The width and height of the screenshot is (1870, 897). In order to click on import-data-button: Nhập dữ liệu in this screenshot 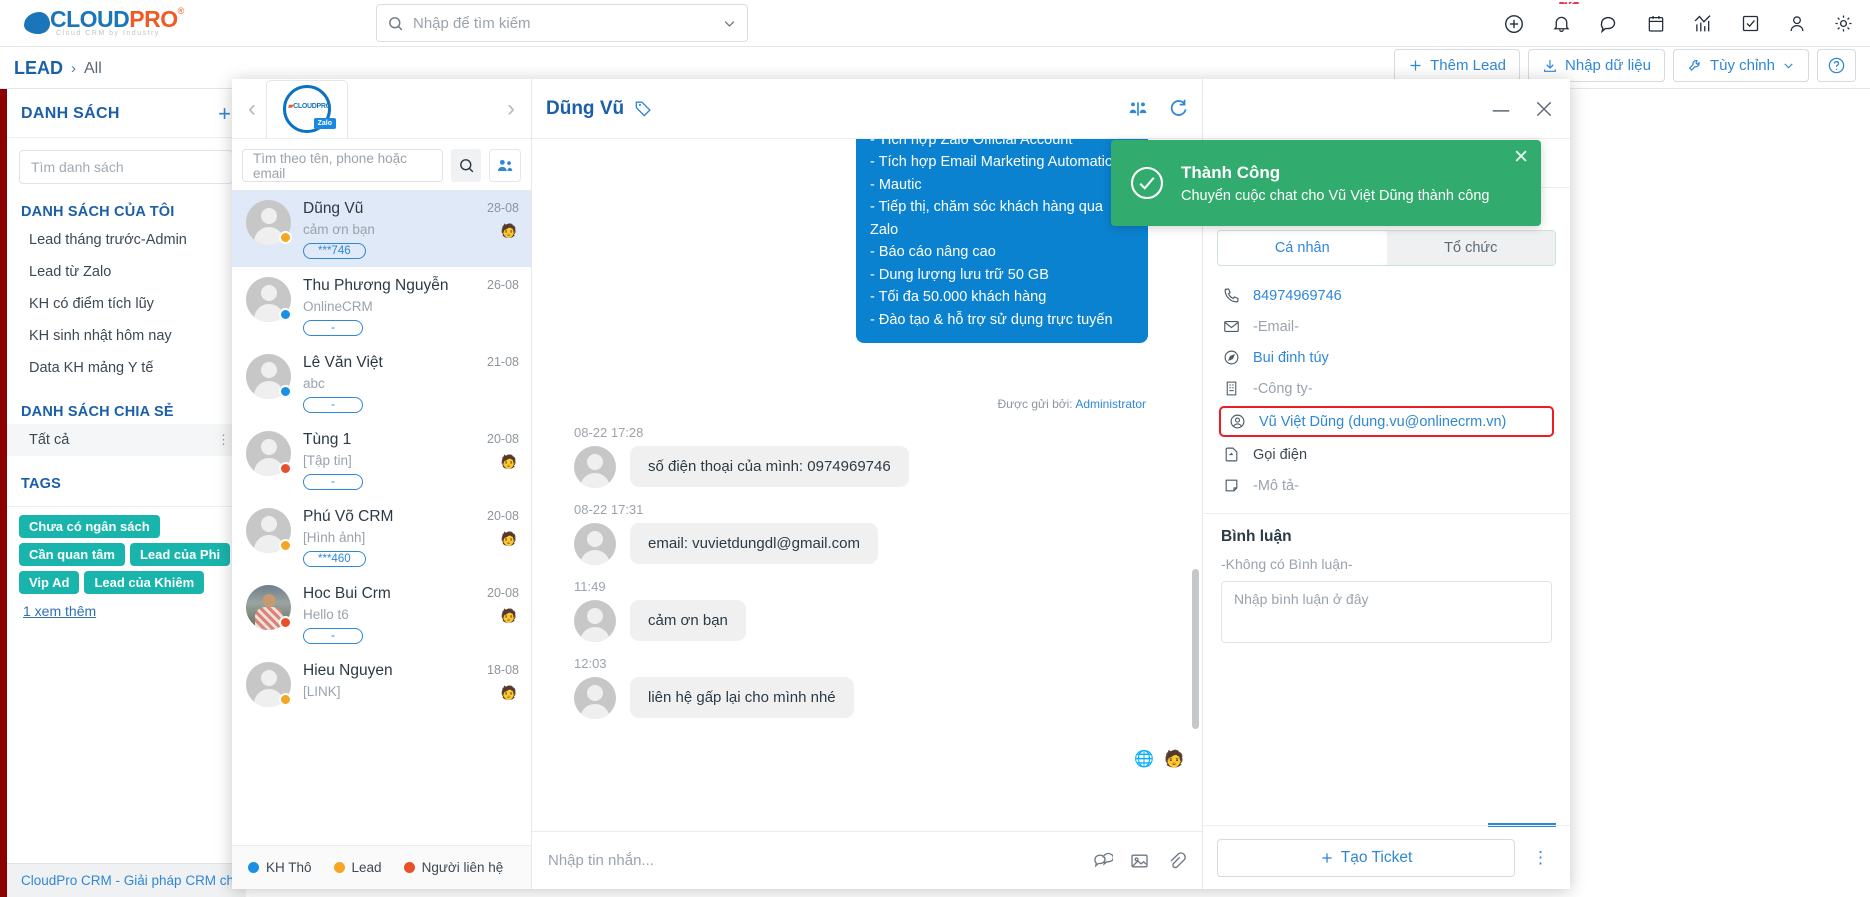, I will do `click(1596, 65)`.